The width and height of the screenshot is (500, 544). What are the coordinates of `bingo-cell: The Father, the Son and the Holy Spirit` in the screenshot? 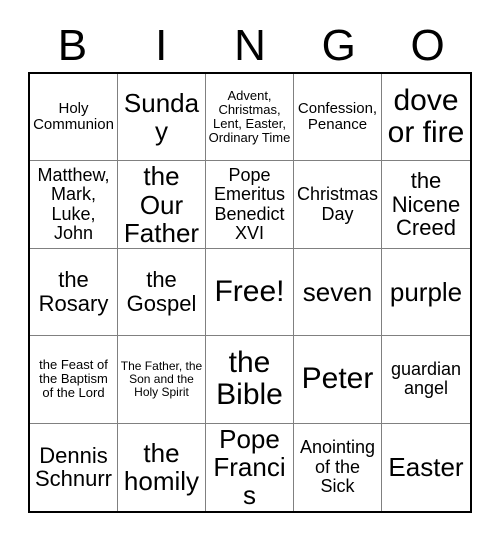 It's located at (162, 380).